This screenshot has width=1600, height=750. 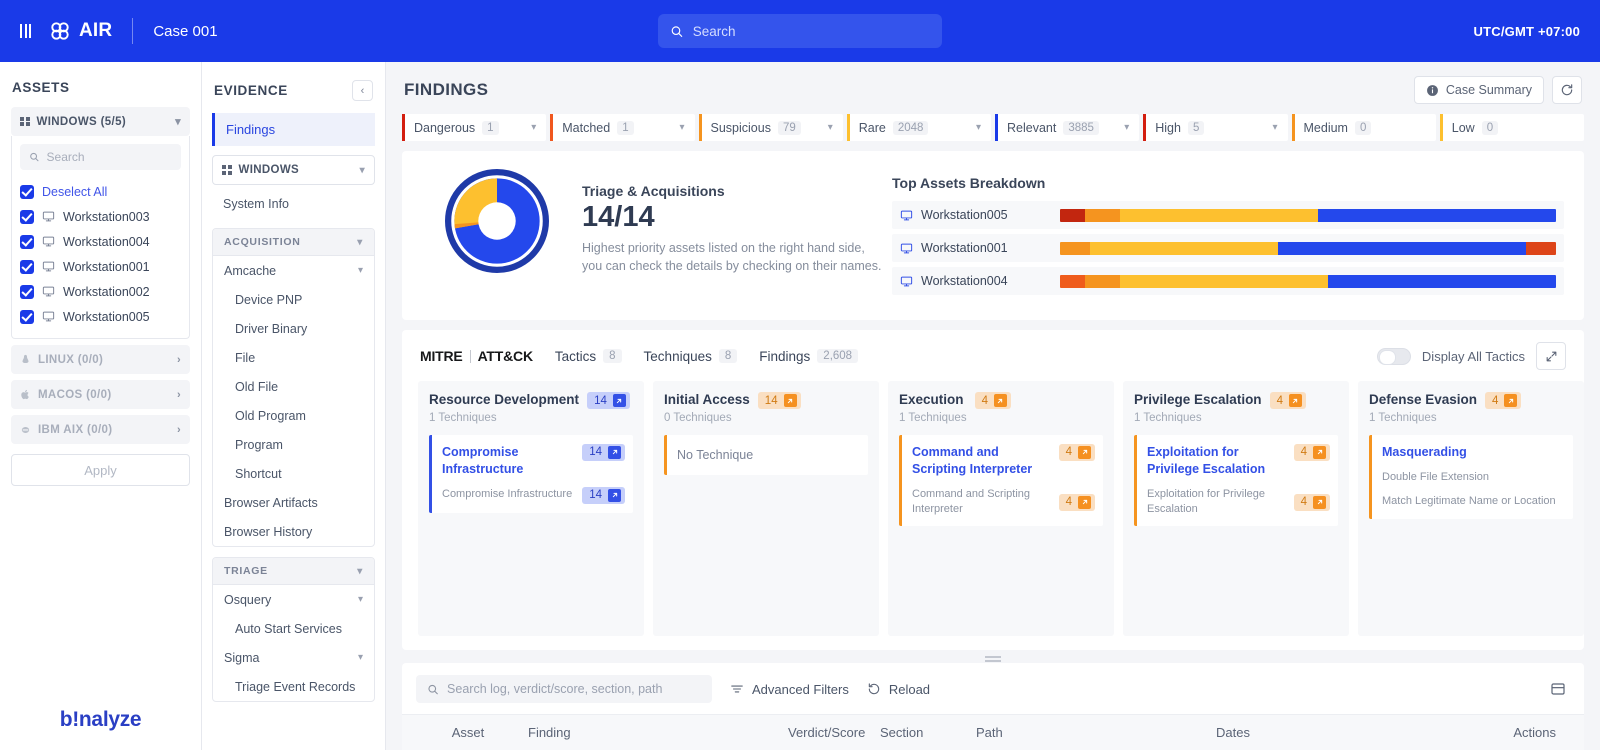 What do you see at coordinates (928, 732) in the screenshot?
I see `column-header-section: Section` at bounding box center [928, 732].